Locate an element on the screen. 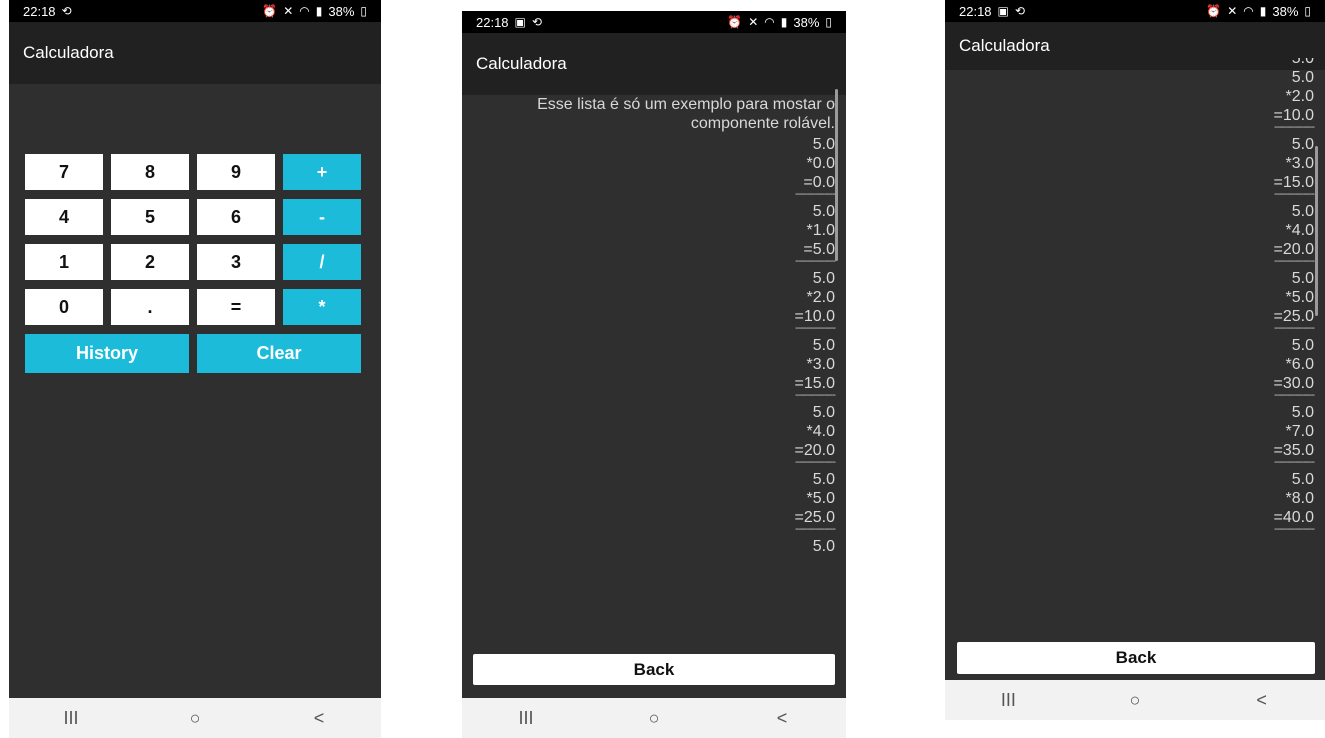 The width and height of the screenshot is (1325, 738). entry-multiplier: *0.0 is located at coordinates (820, 163).